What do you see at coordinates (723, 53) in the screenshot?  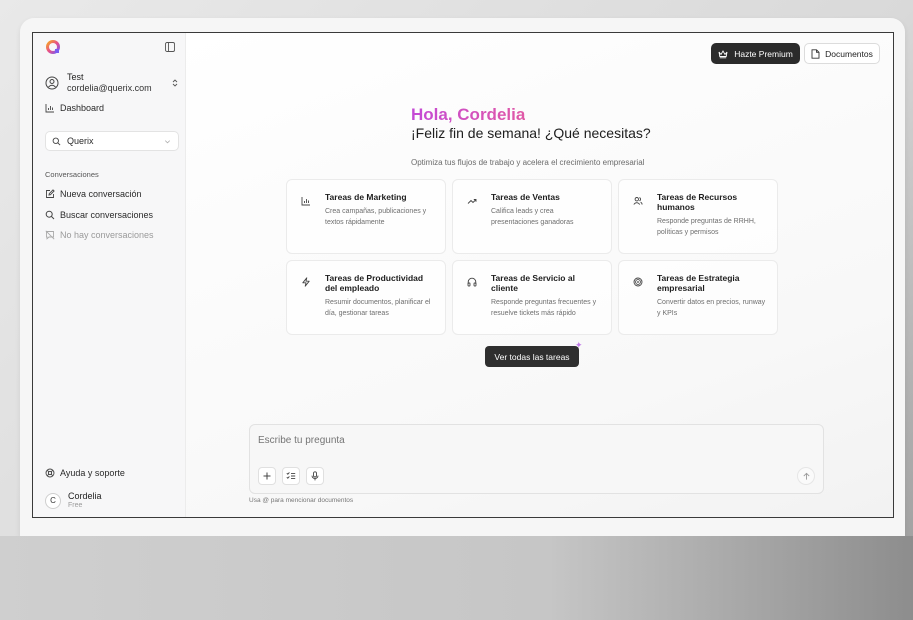 I see `crown-icon` at bounding box center [723, 53].